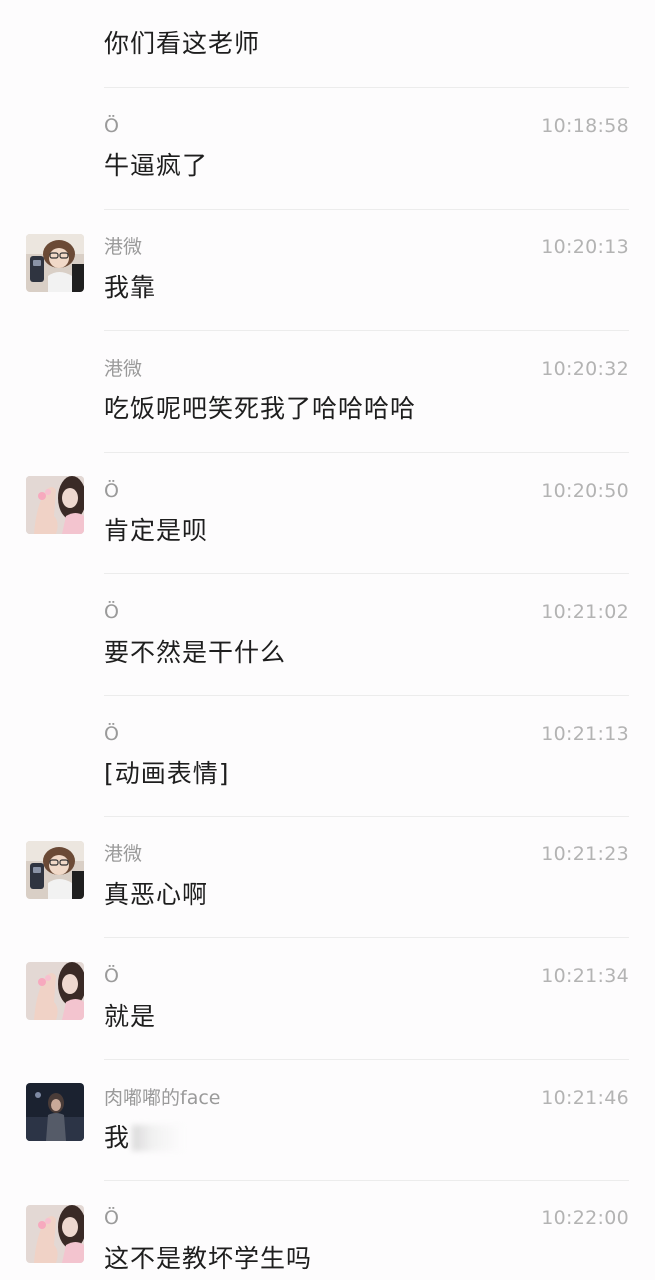 This screenshot has width=655, height=1280. Describe the element at coordinates (130, 287) in the screenshot. I see `message-content: 我靠` at that location.